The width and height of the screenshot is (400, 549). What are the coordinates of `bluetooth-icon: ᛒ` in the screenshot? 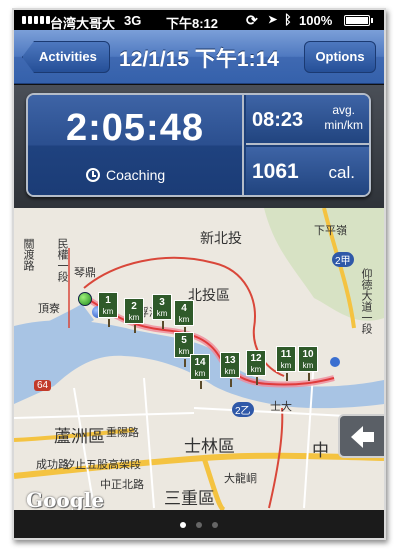 It's located at (288, 19).